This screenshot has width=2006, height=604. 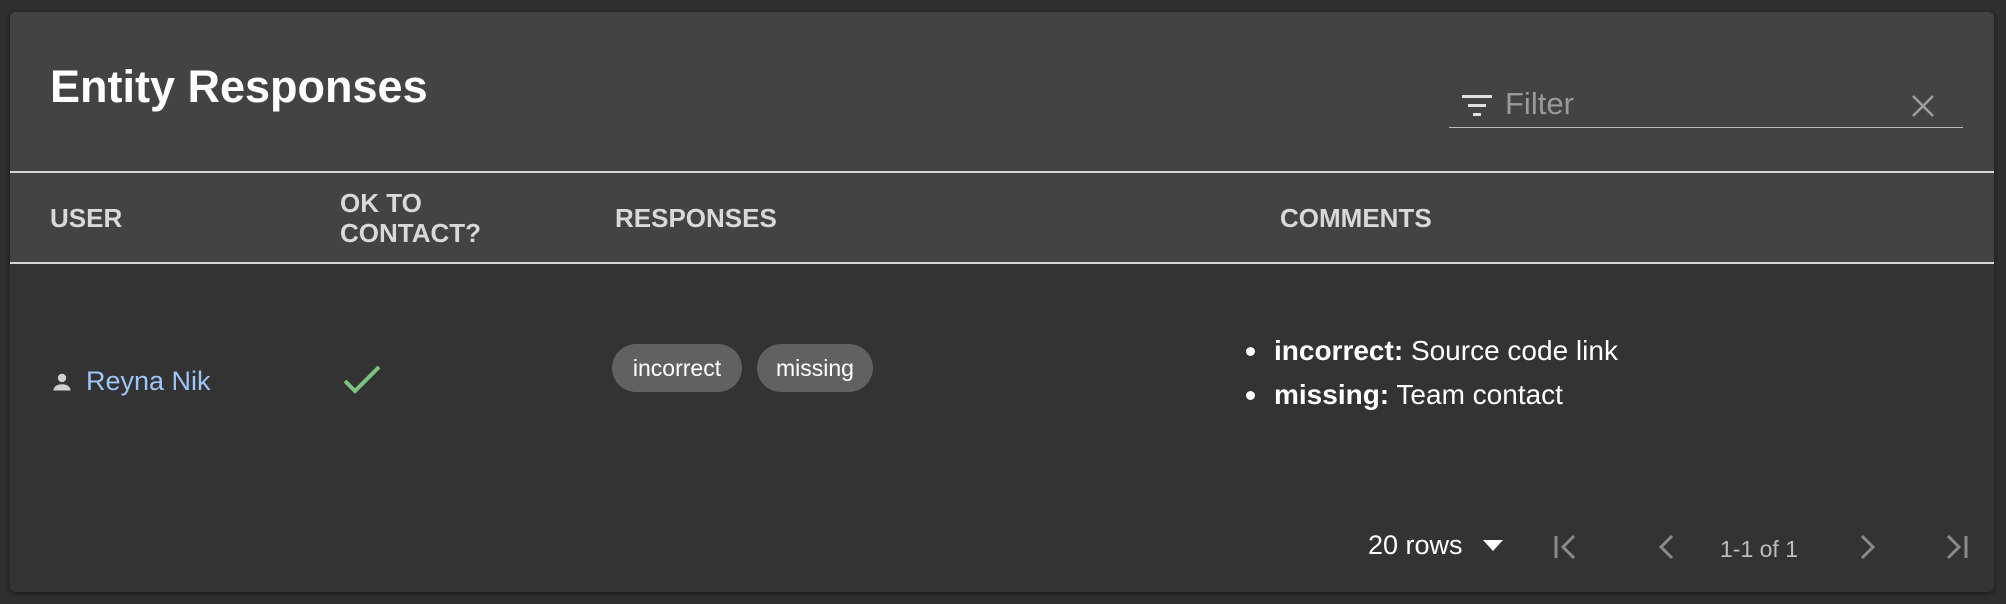 I want to click on page-range: 1-1 of 1, so click(x=1759, y=549).